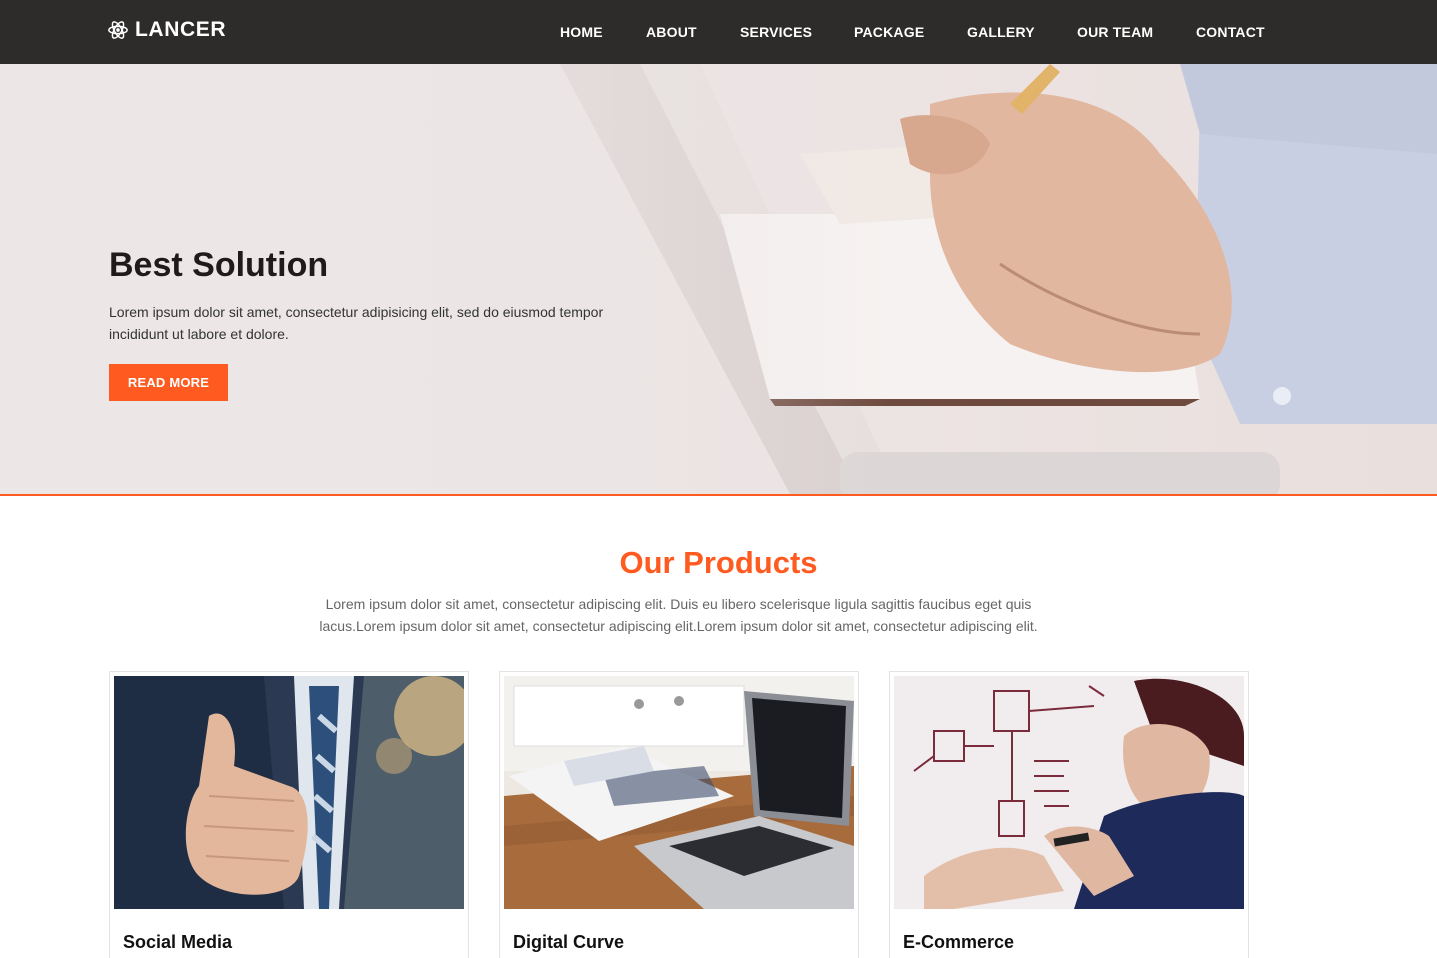 The image size is (1437, 958). I want to click on products-title: Our Products, so click(718, 562).